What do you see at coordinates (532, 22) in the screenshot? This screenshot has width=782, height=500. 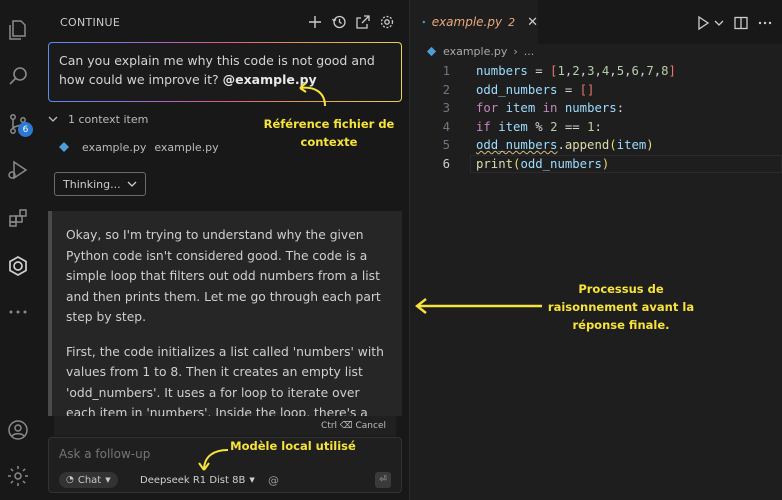 I see `close-icon: ✕` at bounding box center [532, 22].